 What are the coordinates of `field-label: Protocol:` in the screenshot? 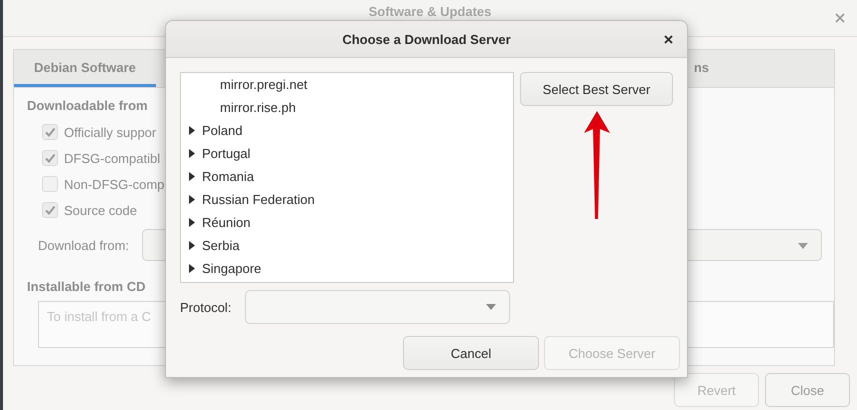 It's located at (206, 307).